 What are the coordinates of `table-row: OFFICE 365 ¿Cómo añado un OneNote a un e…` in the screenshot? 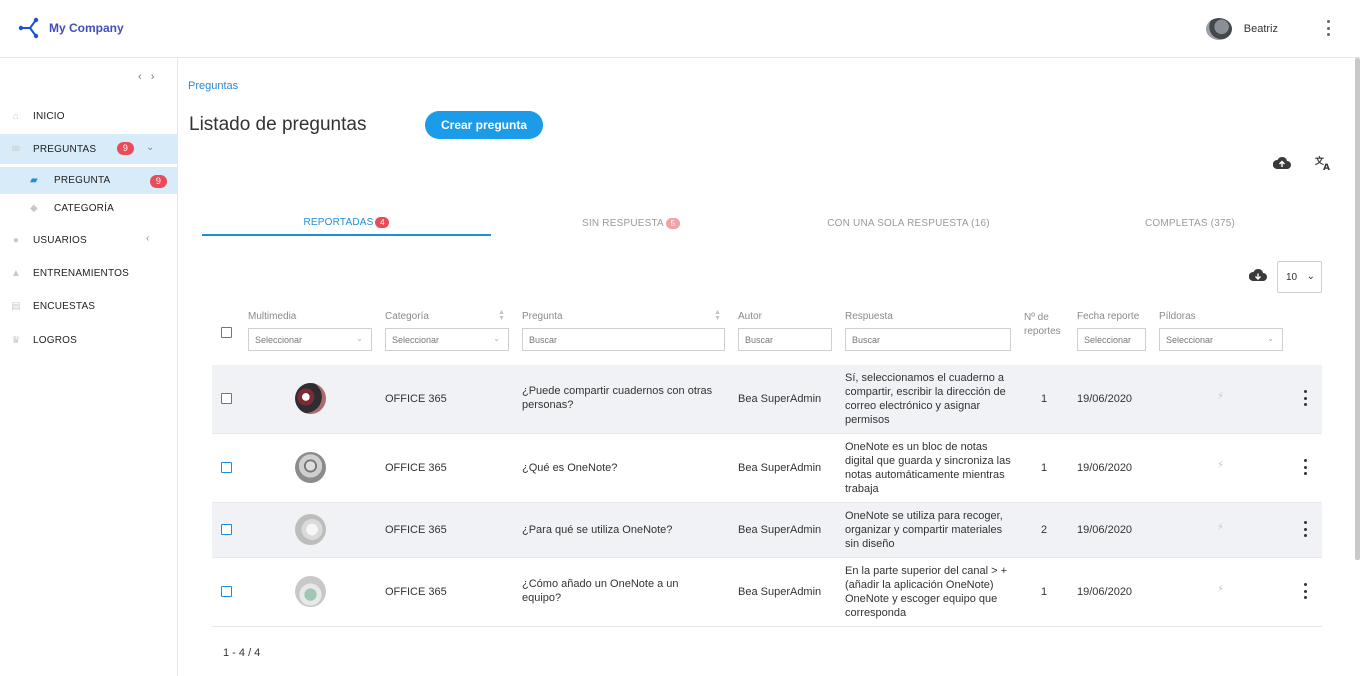 It's located at (767, 592).